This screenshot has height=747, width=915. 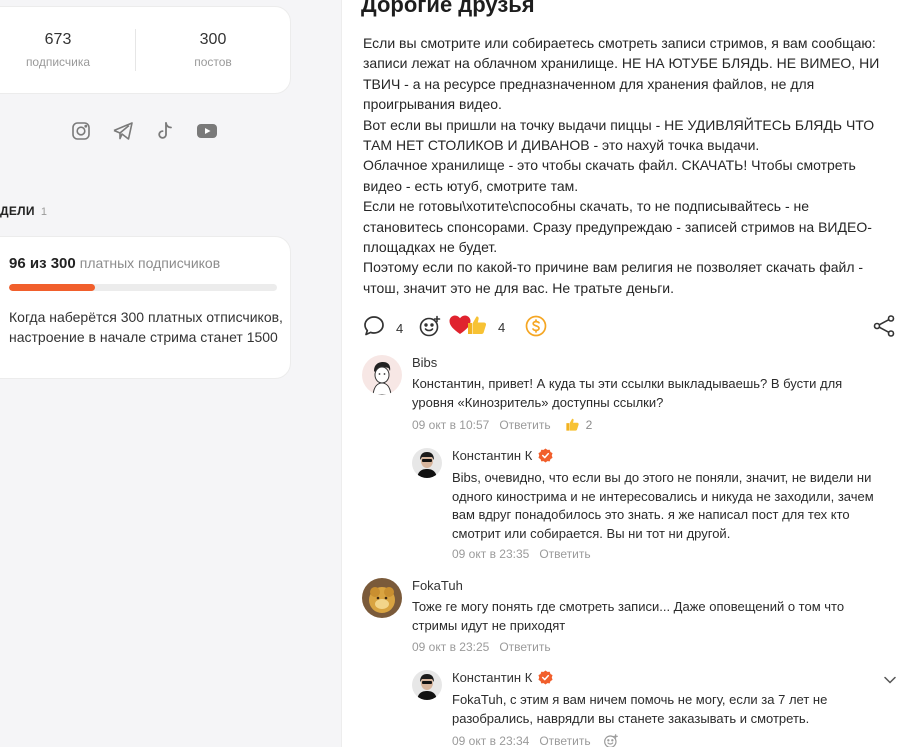 I want to click on goal-current: 96 из 300, so click(x=42, y=263).